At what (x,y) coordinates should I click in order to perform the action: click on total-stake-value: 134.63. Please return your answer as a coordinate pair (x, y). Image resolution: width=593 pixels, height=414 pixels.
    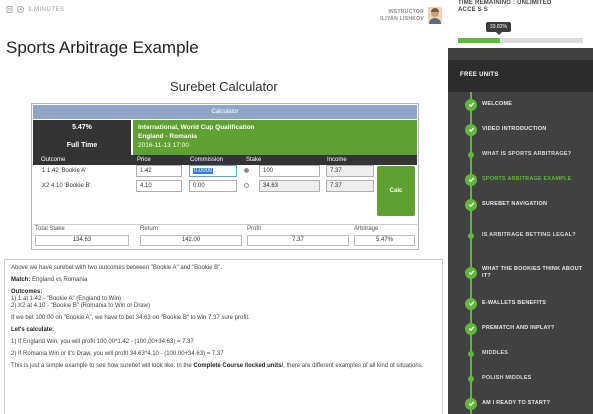
    Looking at the image, I should click on (82, 240).